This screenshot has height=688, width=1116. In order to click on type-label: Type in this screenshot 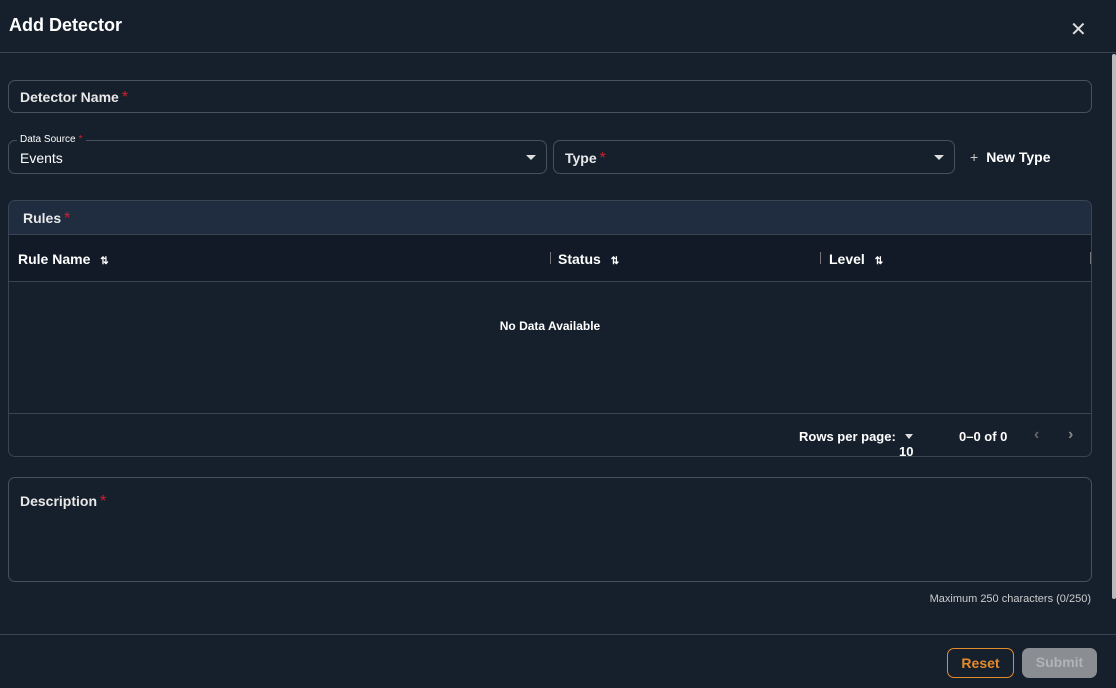, I will do `click(581, 158)`.